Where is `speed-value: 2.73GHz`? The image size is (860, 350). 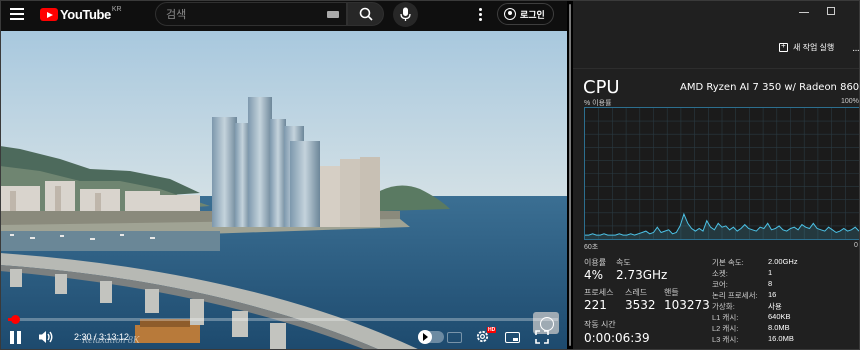 speed-value: 2.73GHz is located at coordinates (642, 275).